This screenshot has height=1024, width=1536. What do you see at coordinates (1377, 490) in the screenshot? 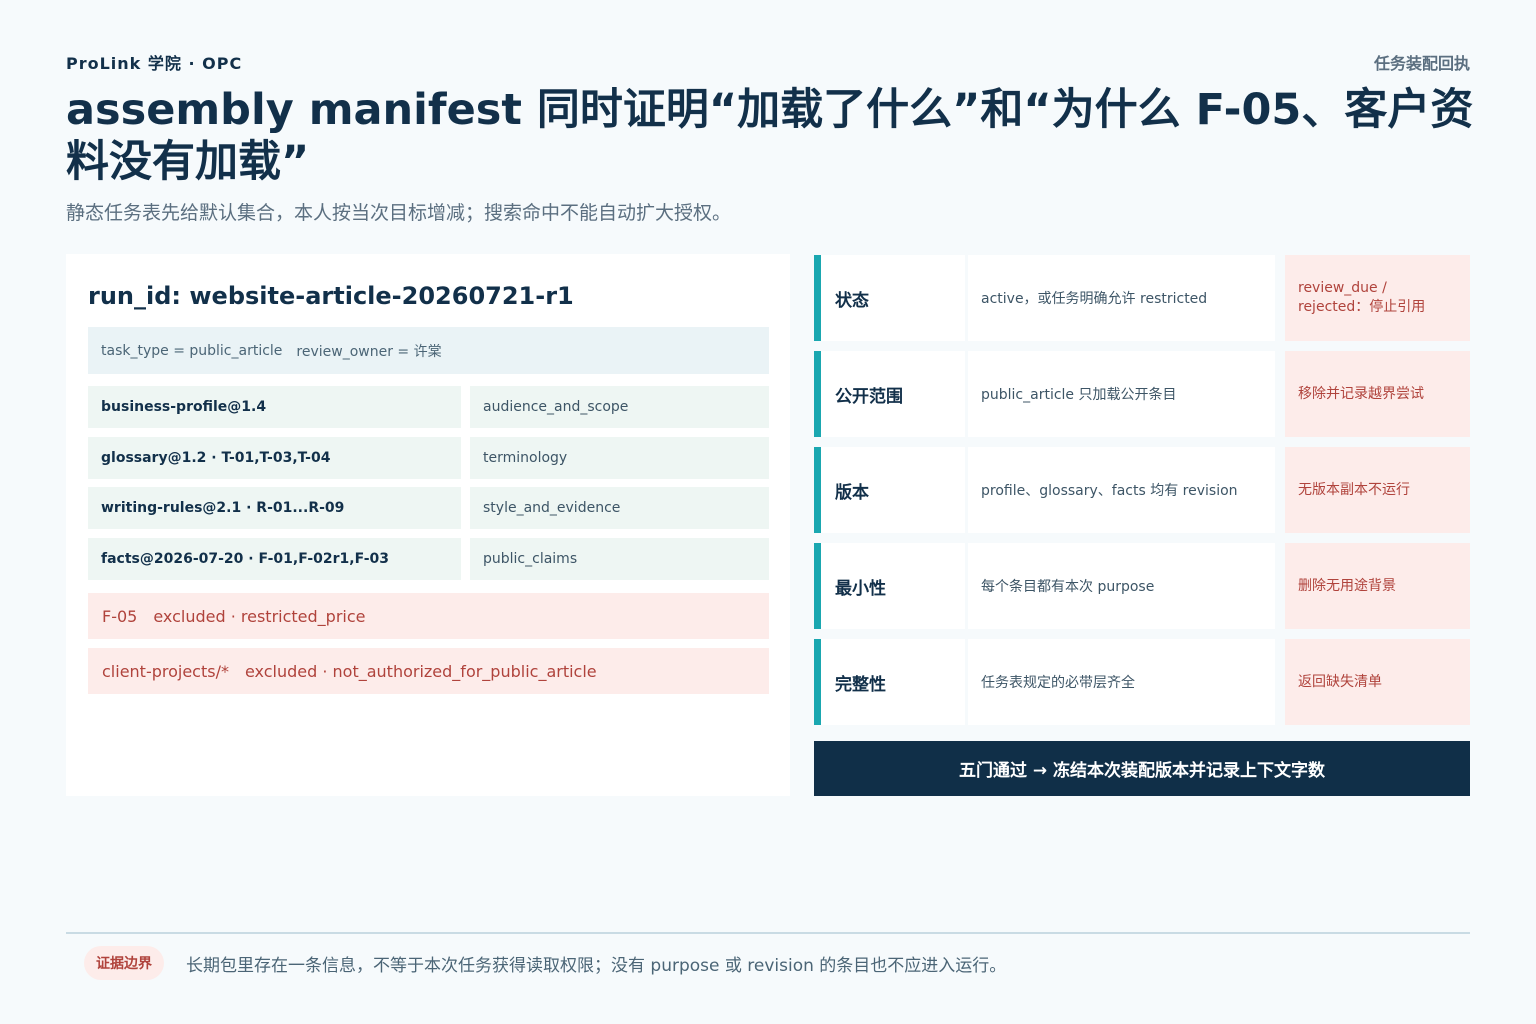
I see `gate-fail-action: 无版本副本不运行` at bounding box center [1377, 490].